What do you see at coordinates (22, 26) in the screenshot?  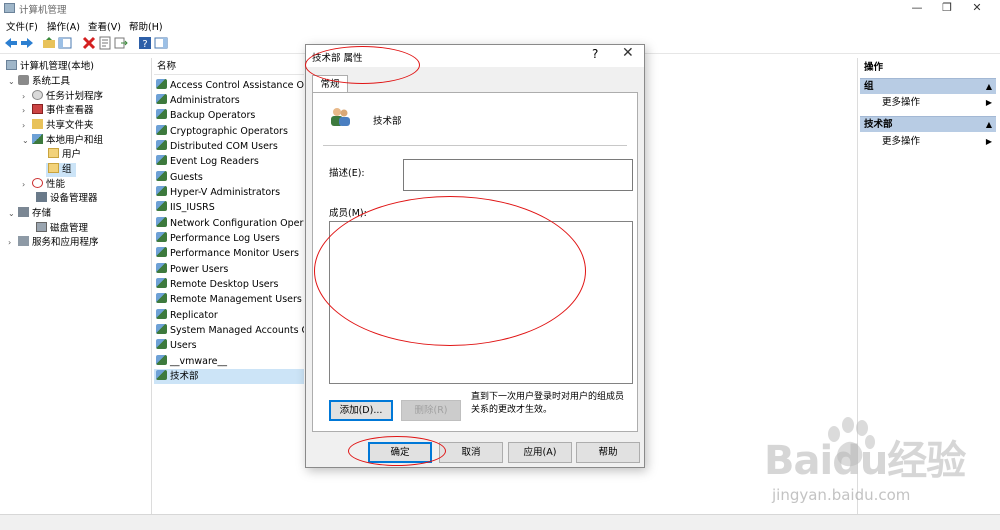 I see `menu-file: 文件(F)` at bounding box center [22, 26].